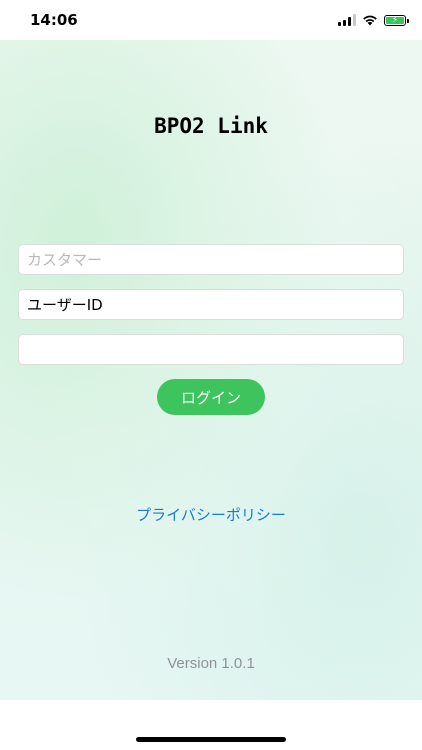  I want to click on status-time: 14:06, so click(54, 20).